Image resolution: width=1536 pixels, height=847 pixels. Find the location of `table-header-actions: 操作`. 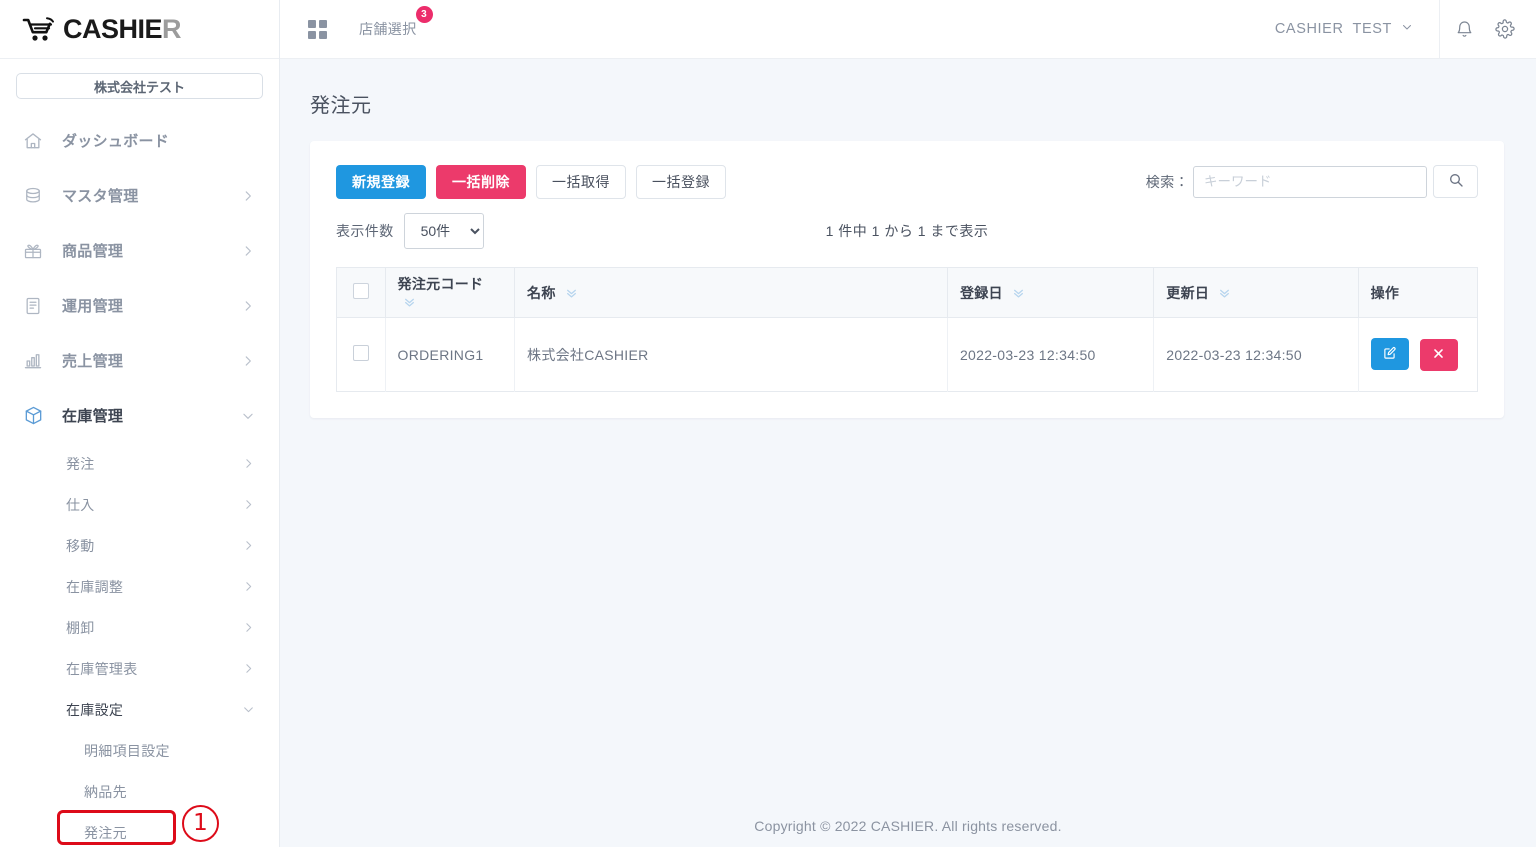

table-header-actions: 操作 is located at coordinates (1418, 292).